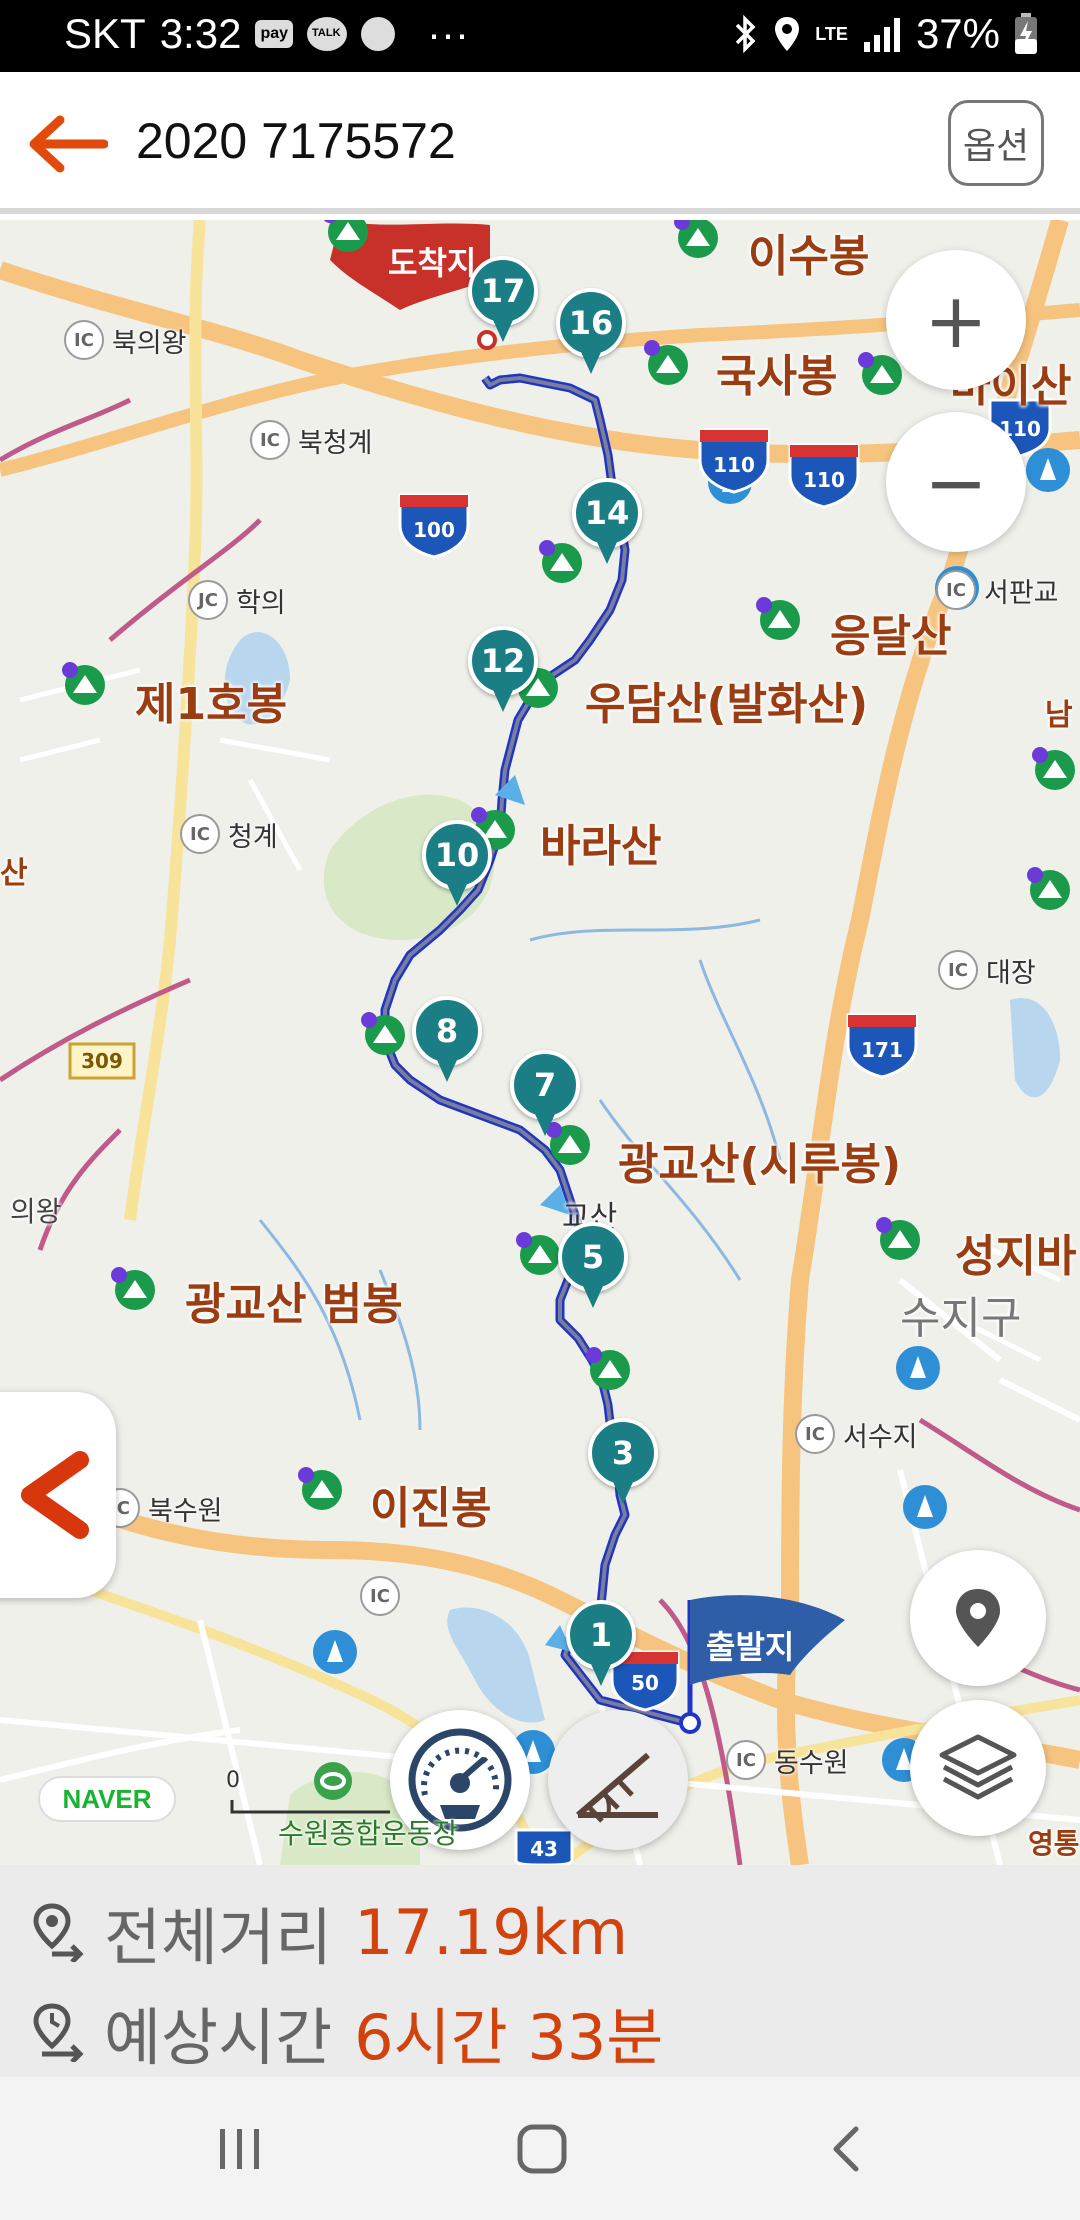 The height and width of the screenshot is (2220, 1080). I want to click on time-label: 예상시간, so click(218, 2037).